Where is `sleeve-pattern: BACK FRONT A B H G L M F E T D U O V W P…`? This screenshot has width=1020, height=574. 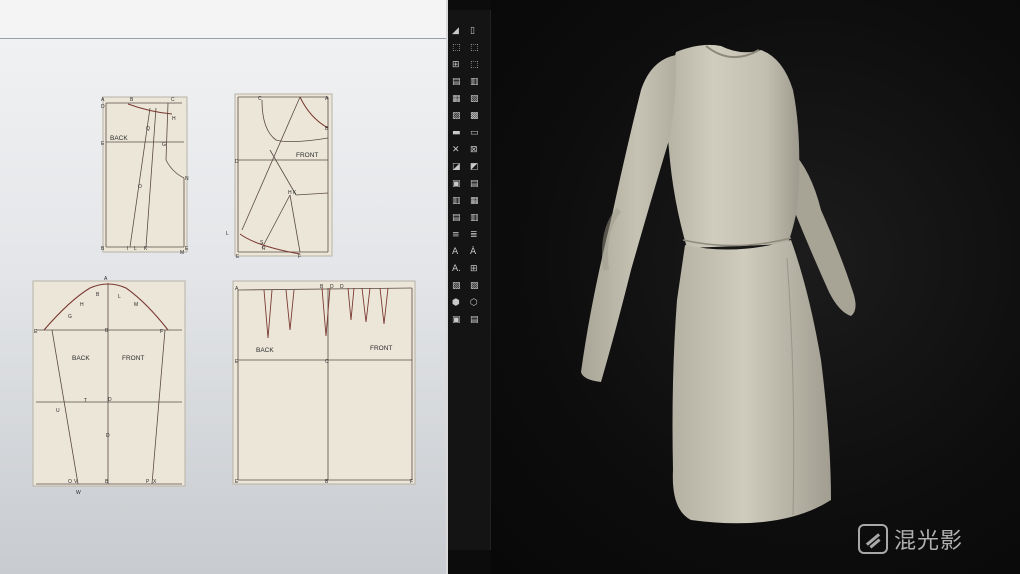 sleeve-pattern: BACK FRONT A B H G L M F E T D U O V W P… is located at coordinates (109, 386).